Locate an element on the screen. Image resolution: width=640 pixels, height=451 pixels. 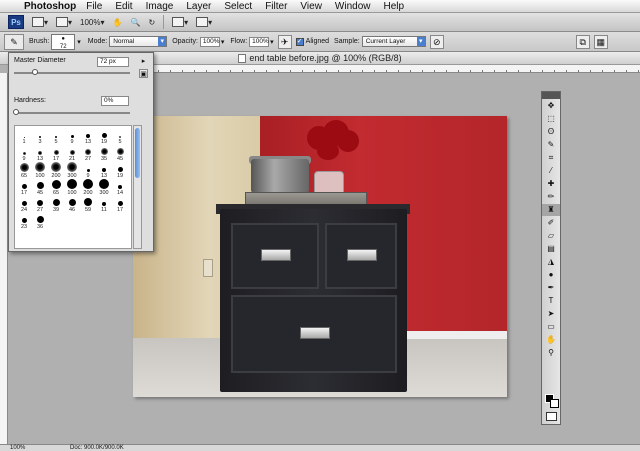
brush-tool-icon: ✏ is located at coordinates (551, 197).